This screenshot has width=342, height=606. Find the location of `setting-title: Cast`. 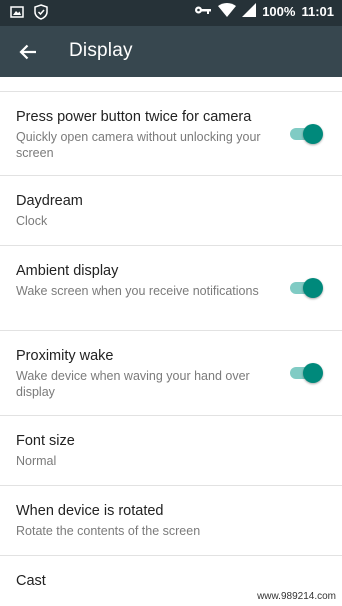

setting-title: Cast is located at coordinates (31, 581).